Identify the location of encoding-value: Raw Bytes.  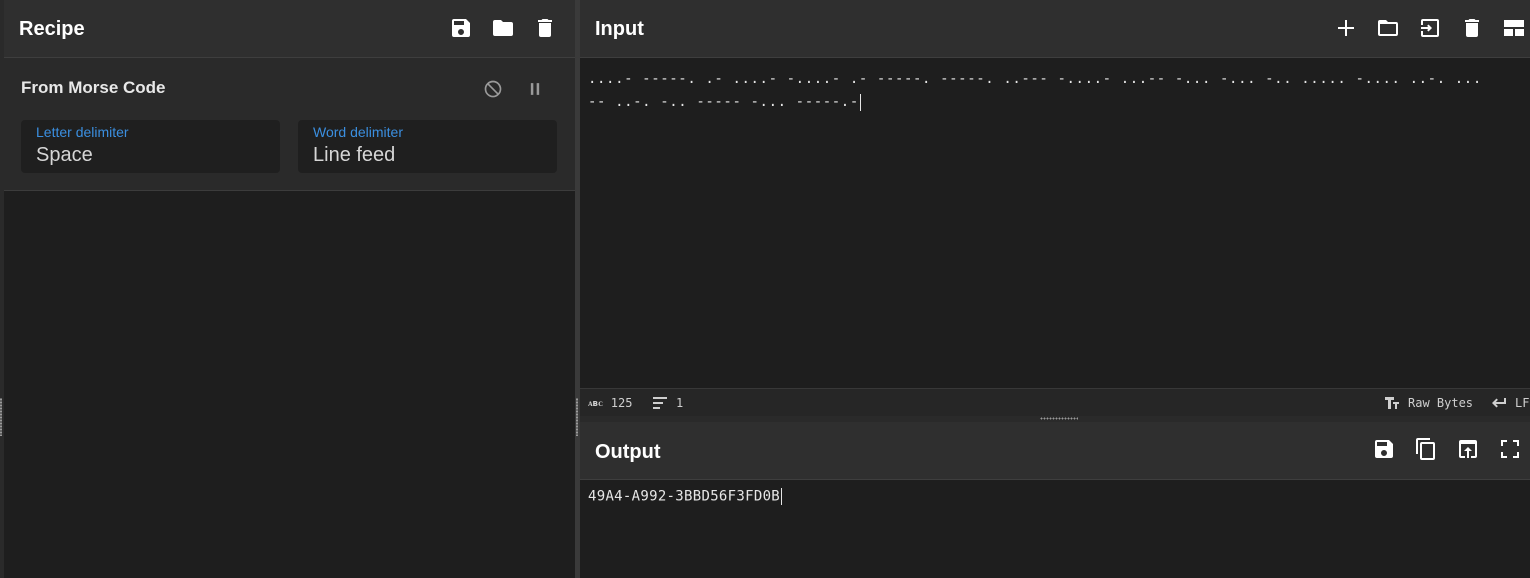
(1441, 403).